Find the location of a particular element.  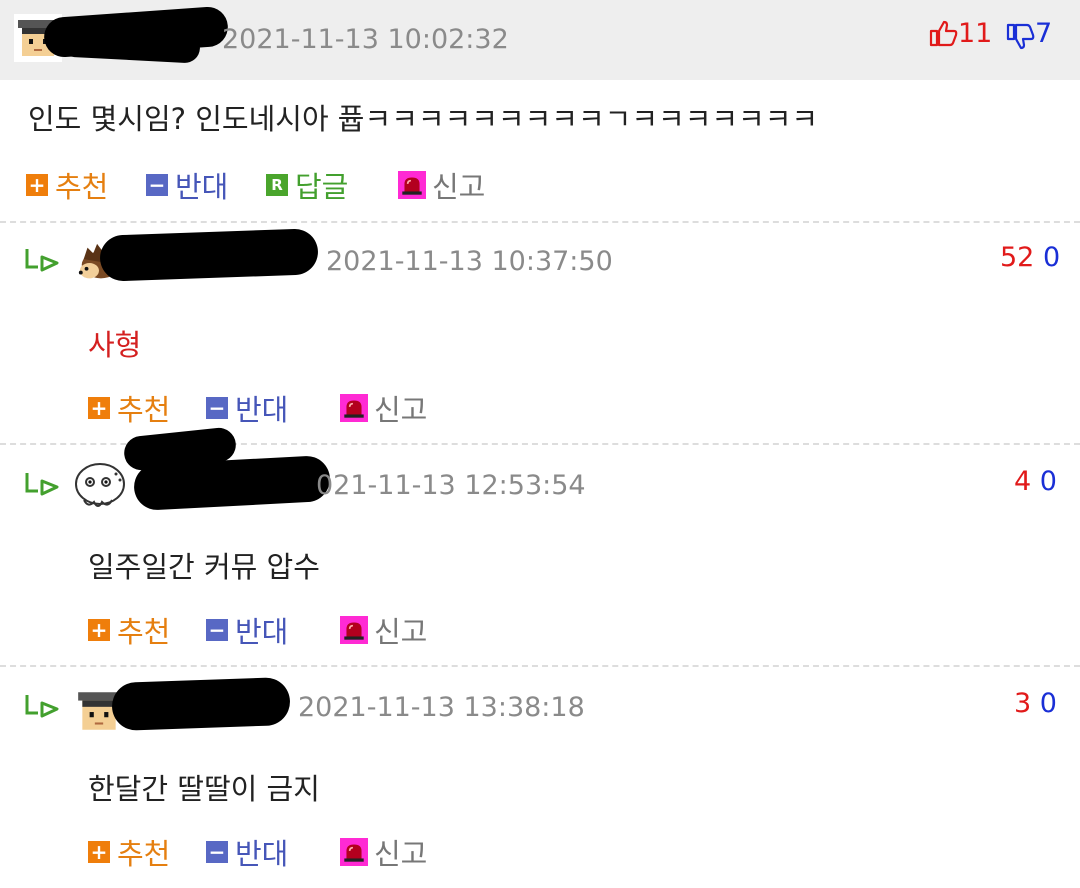

comment-timestamp: 2021-11-13 10:02:32 is located at coordinates (365, 39).